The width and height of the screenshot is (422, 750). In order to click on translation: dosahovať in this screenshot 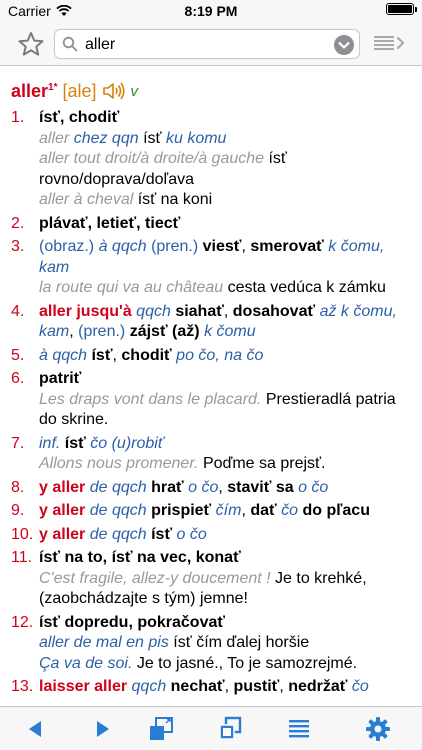, I will do `click(276, 311)`.